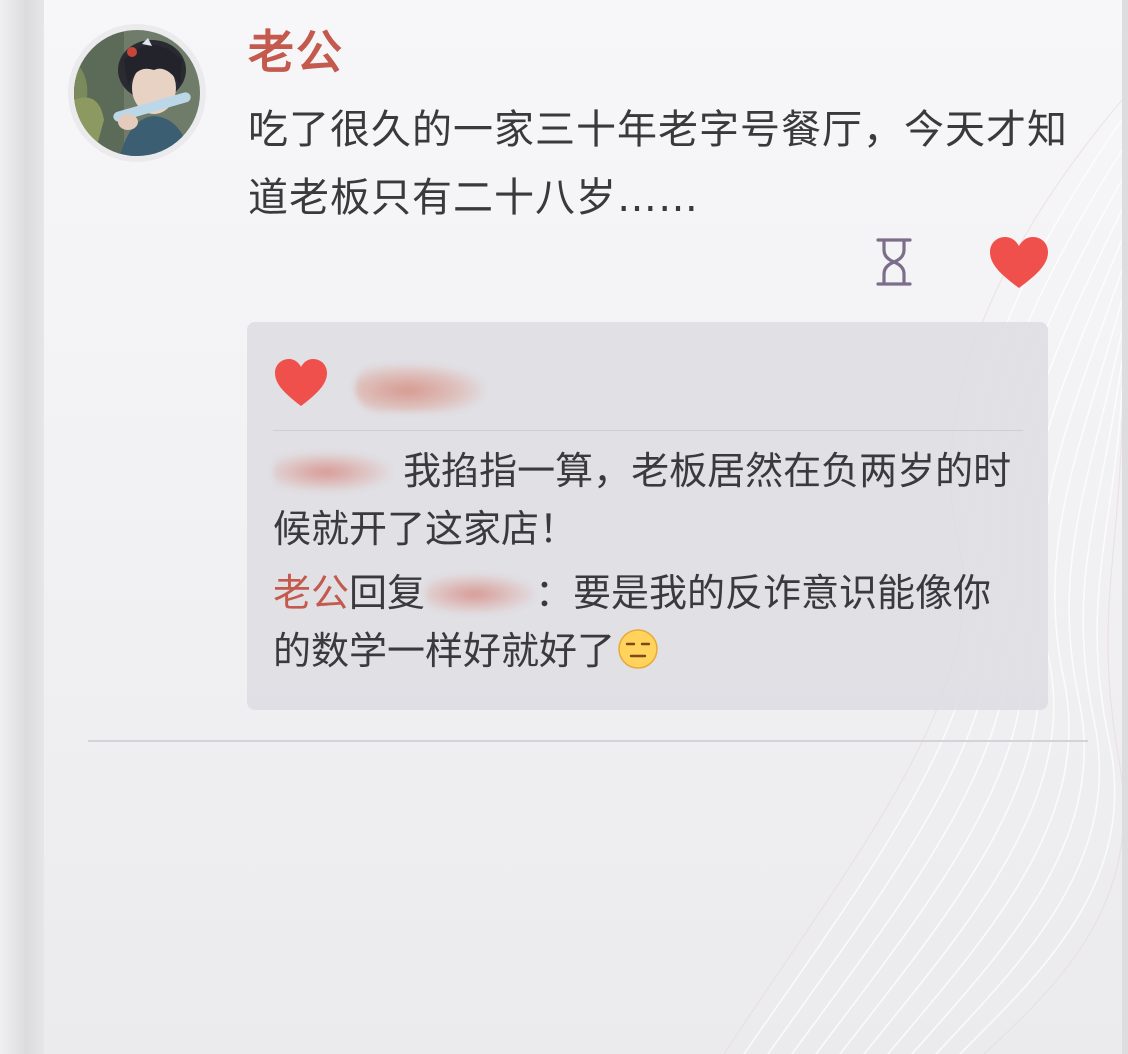 This screenshot has width=1128, height=1054. What do you see at coordinates (588, 741) in the screenshot?
I see `post-divider` at bounding box center [588, 741].